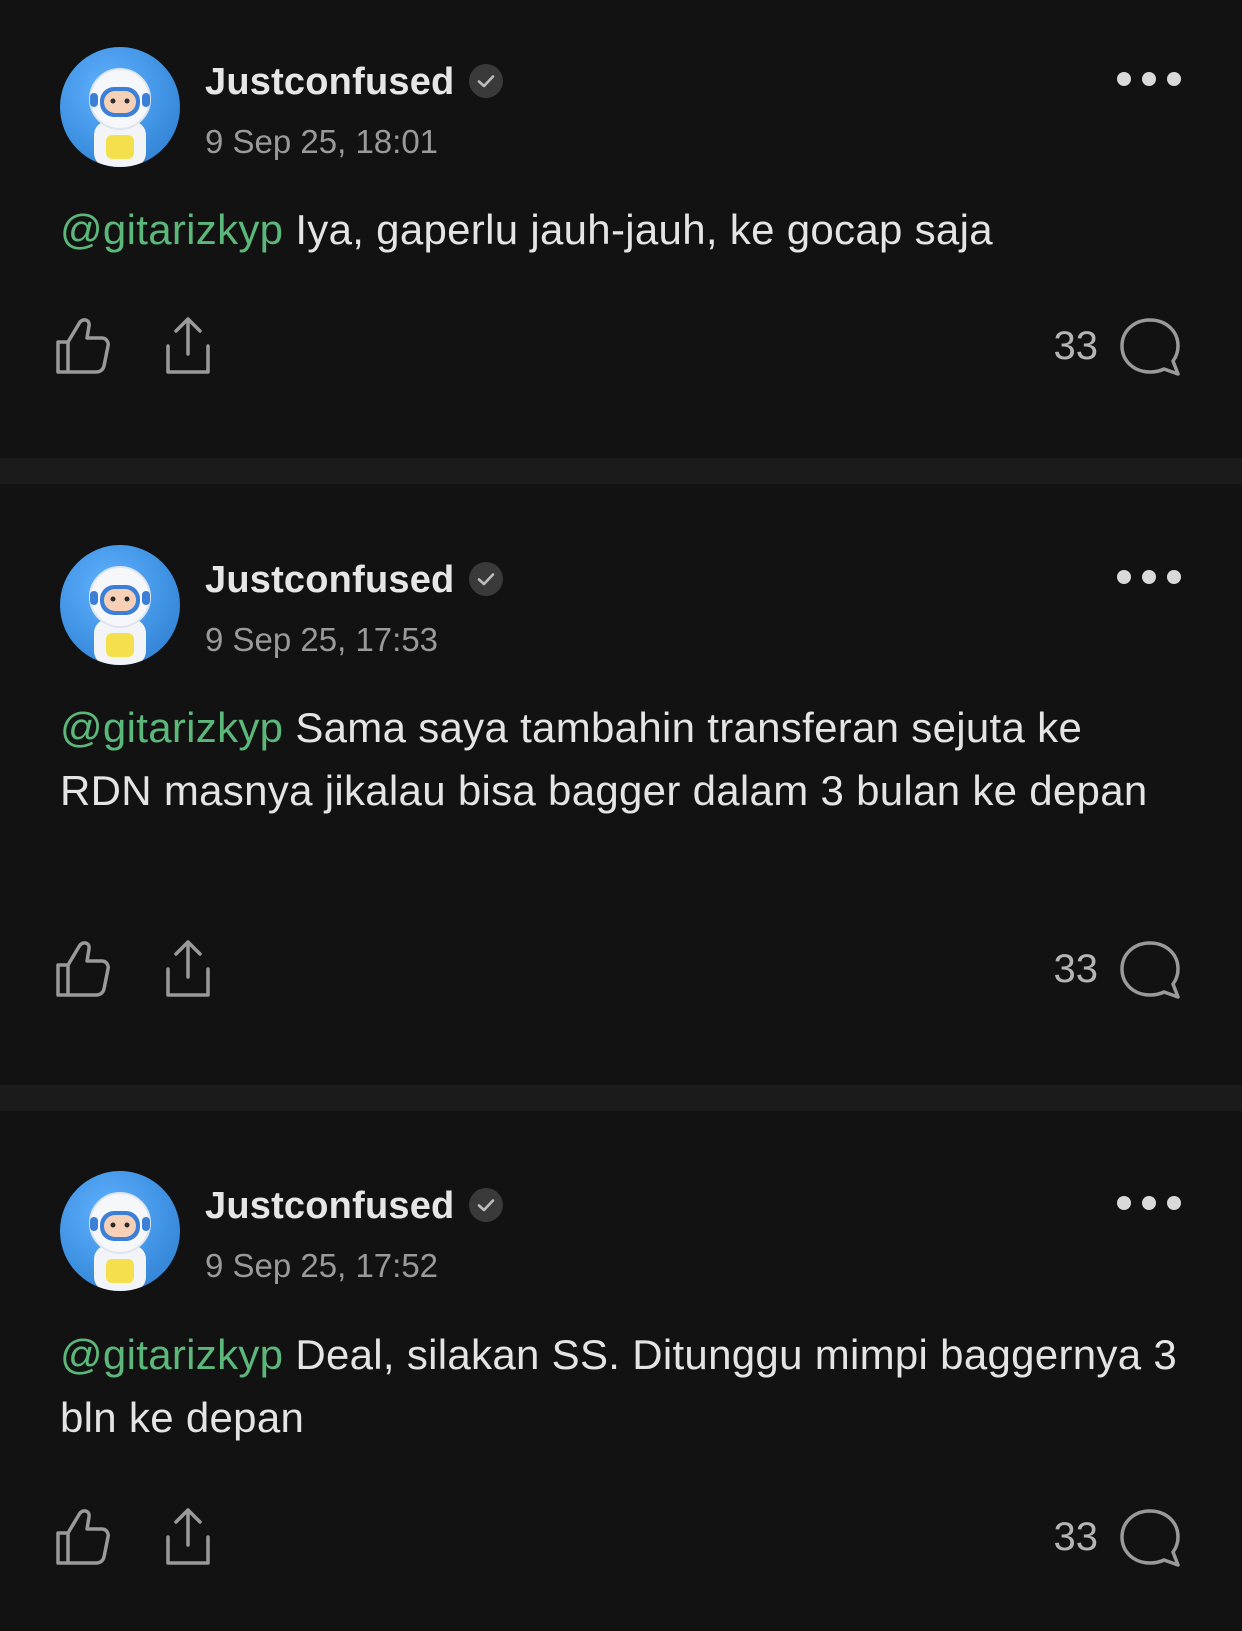 The width and height of the screenshot is (1242, 1631). Describe the element at coordinates (621, 605) in the screenshot. I see `post-header: Justconfused 9 Sep 25, 17:53` at that location.